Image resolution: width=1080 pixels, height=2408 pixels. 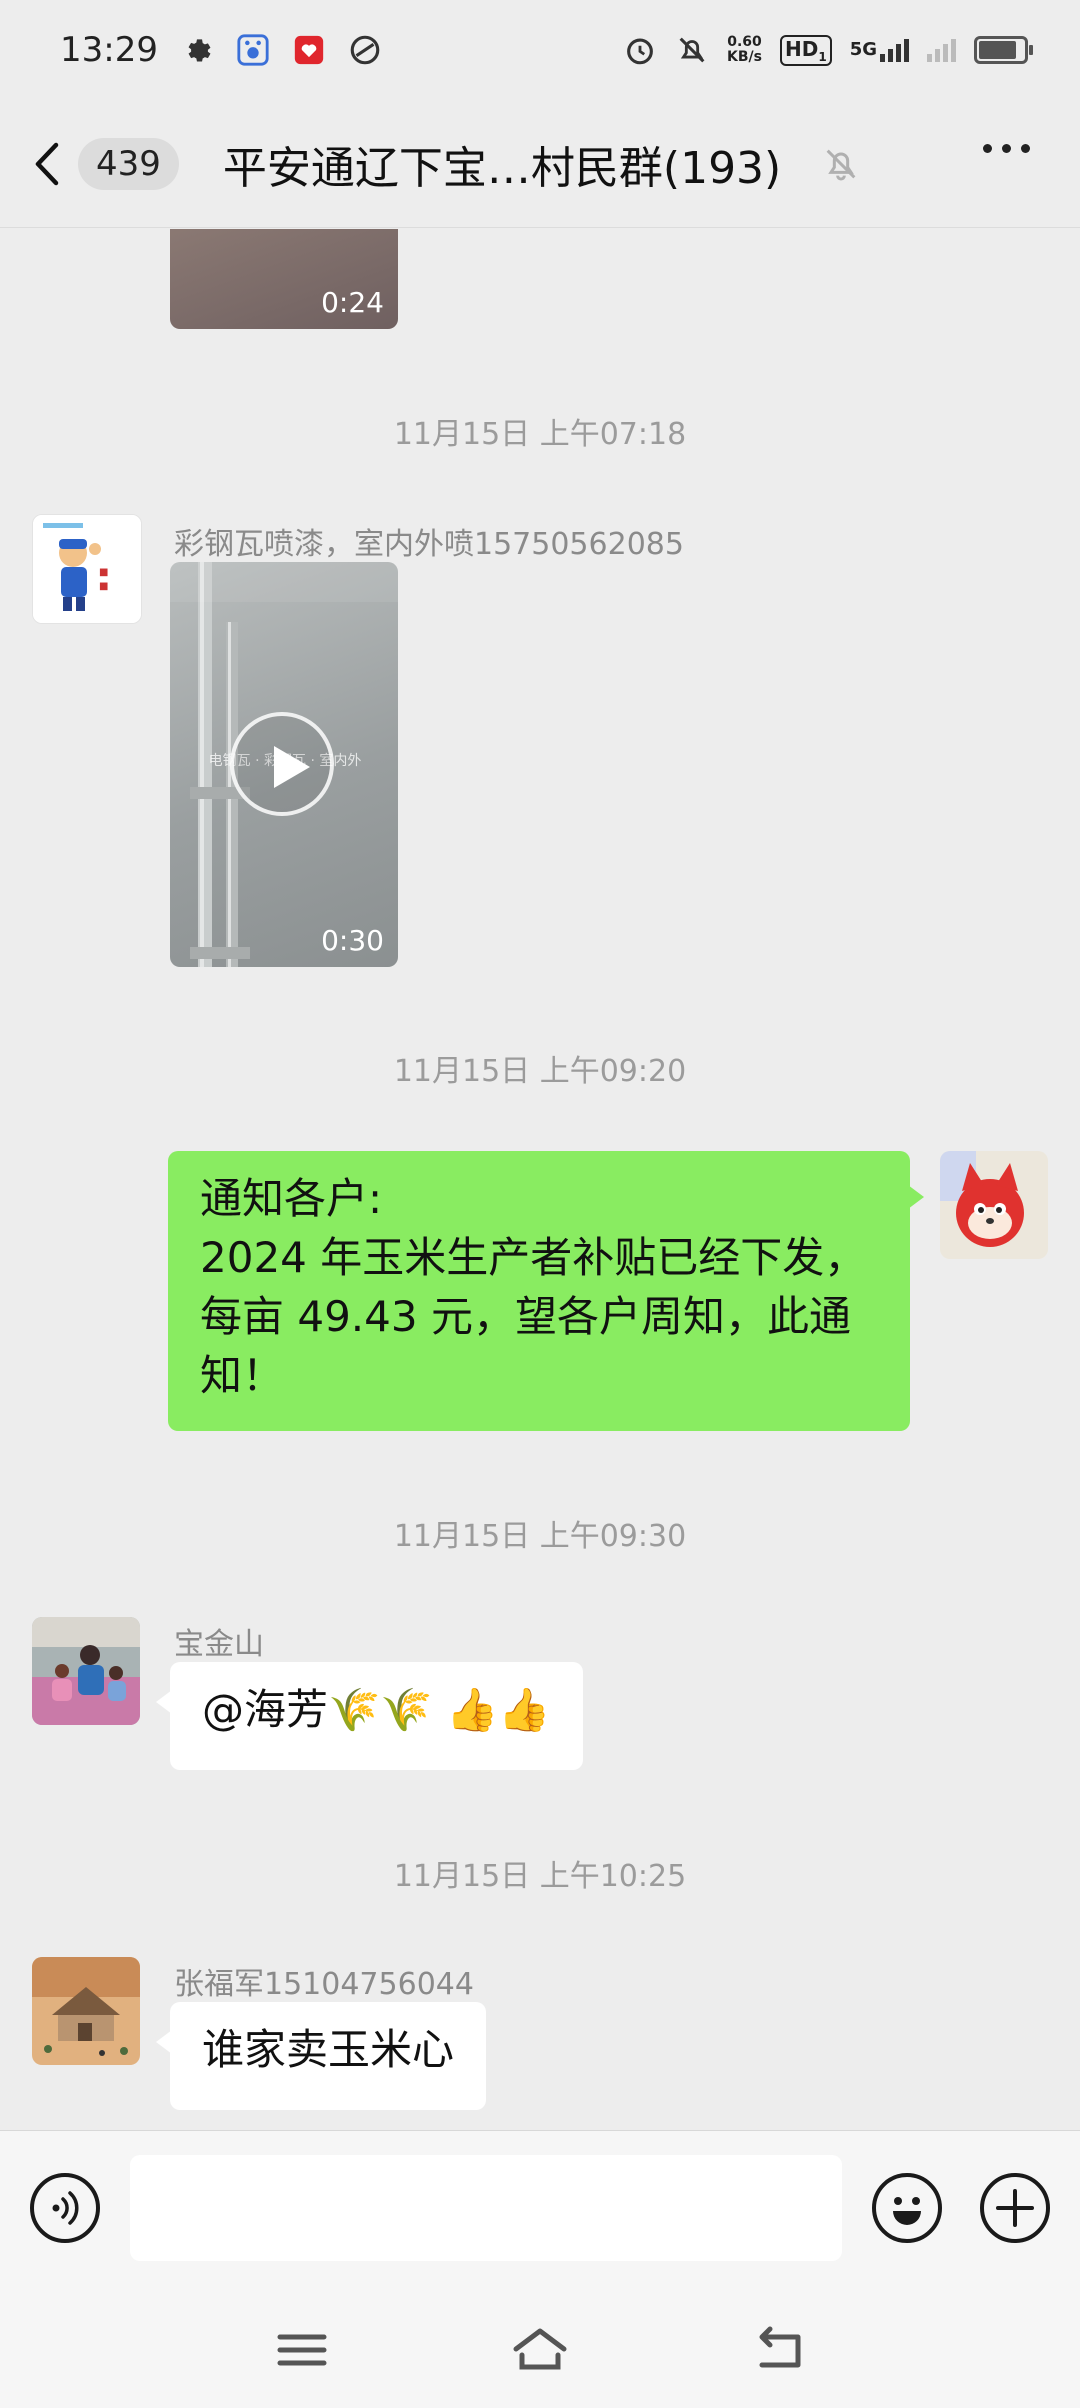 I want to click on more-options-button, so click(x=1006, y=148).